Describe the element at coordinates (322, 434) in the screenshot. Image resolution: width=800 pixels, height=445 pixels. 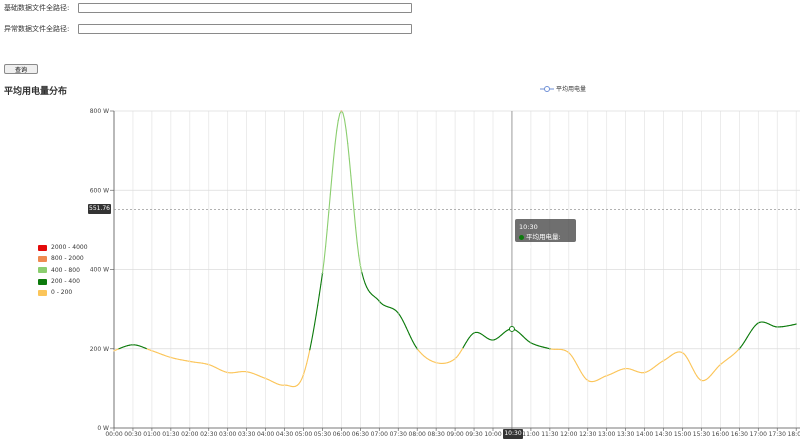
I see `x-tick-label: 05:30` at that location.